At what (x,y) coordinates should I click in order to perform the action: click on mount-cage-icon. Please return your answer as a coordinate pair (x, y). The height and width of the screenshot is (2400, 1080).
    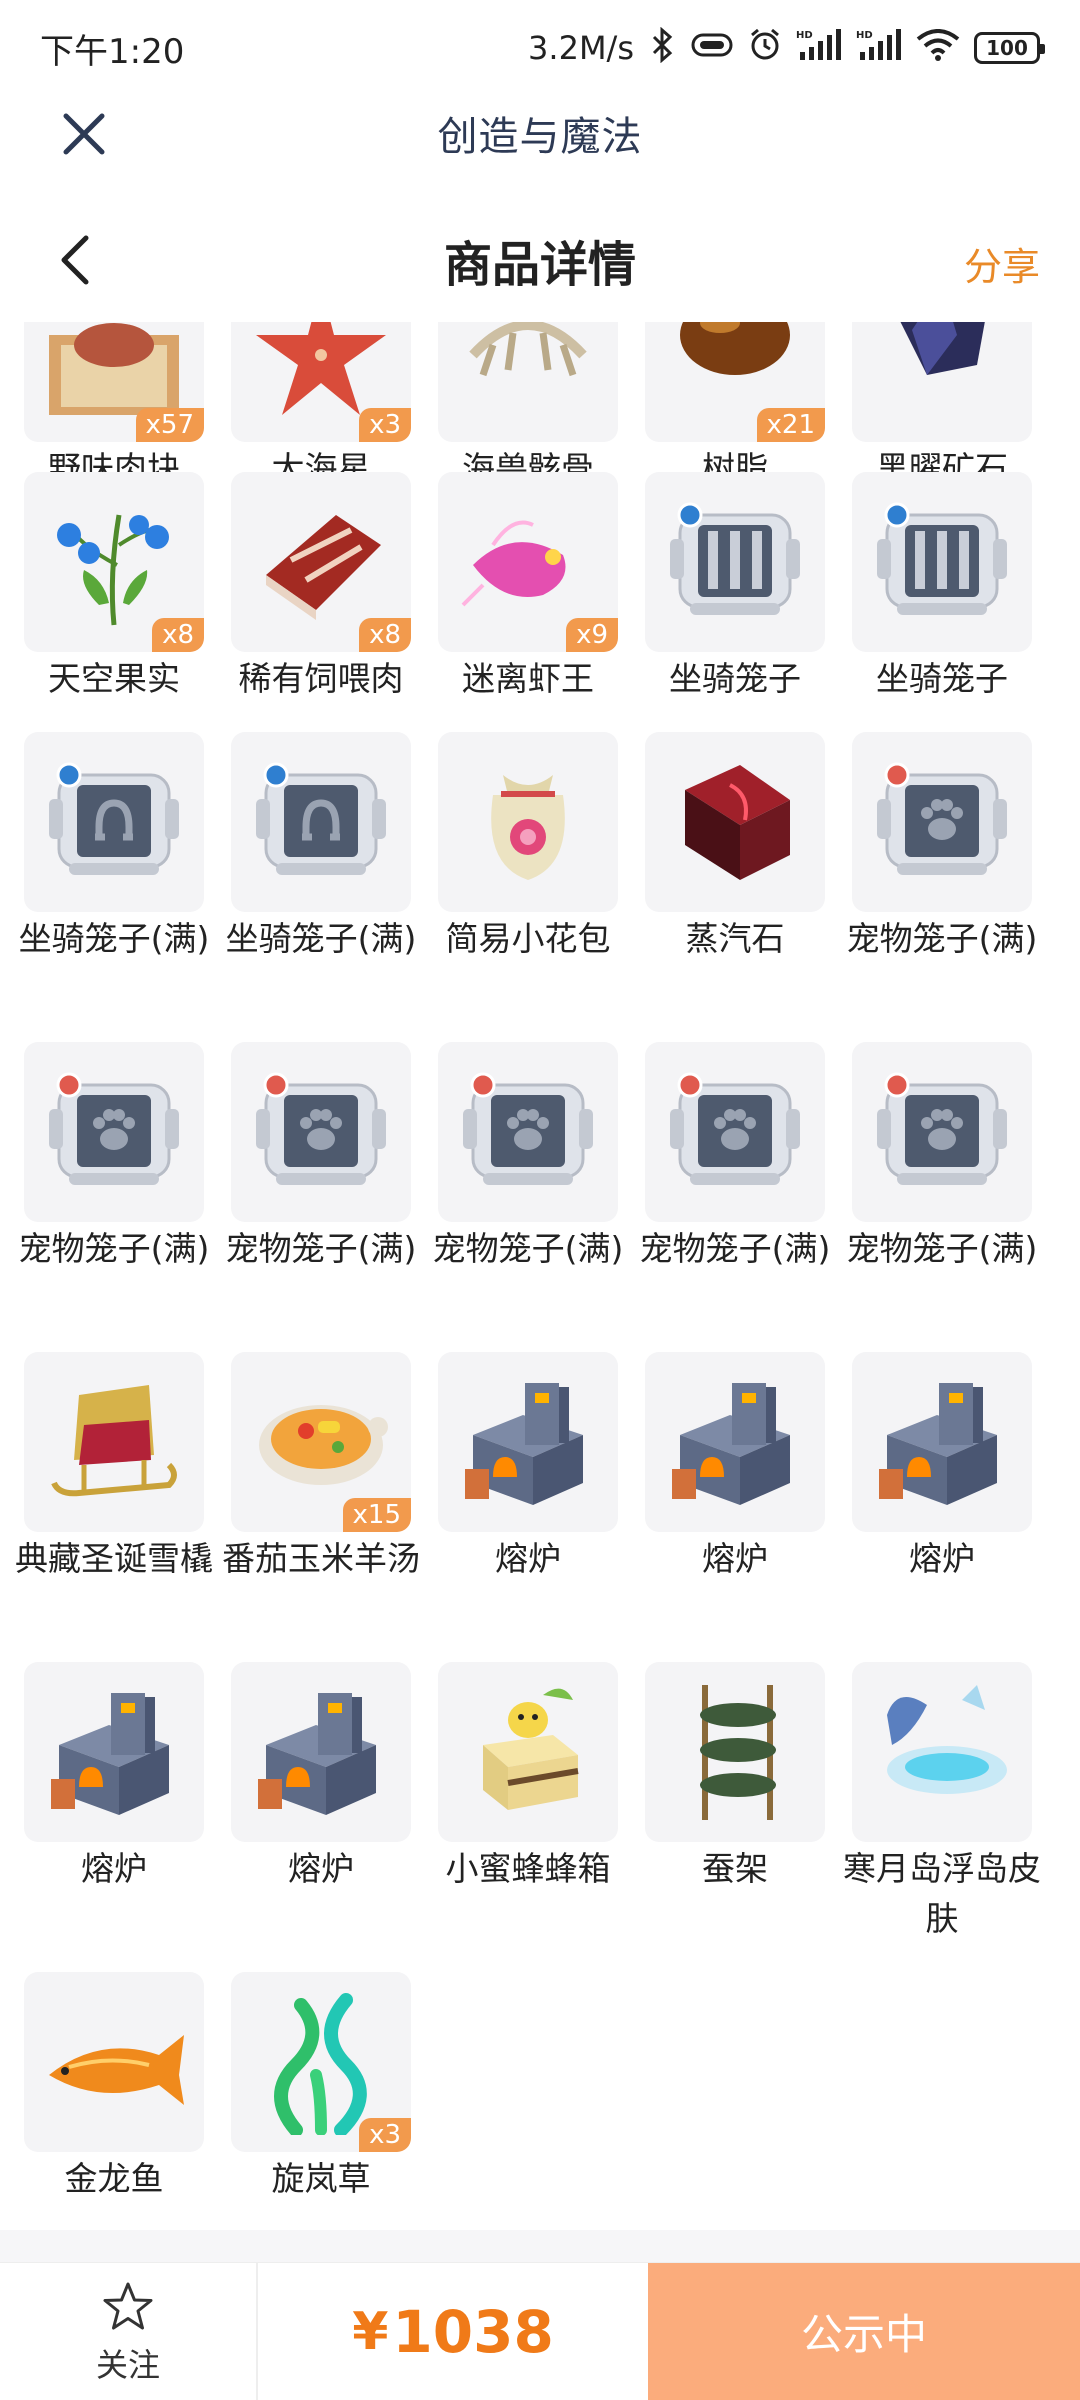
    Looking at the image, I should click on (735, 562).